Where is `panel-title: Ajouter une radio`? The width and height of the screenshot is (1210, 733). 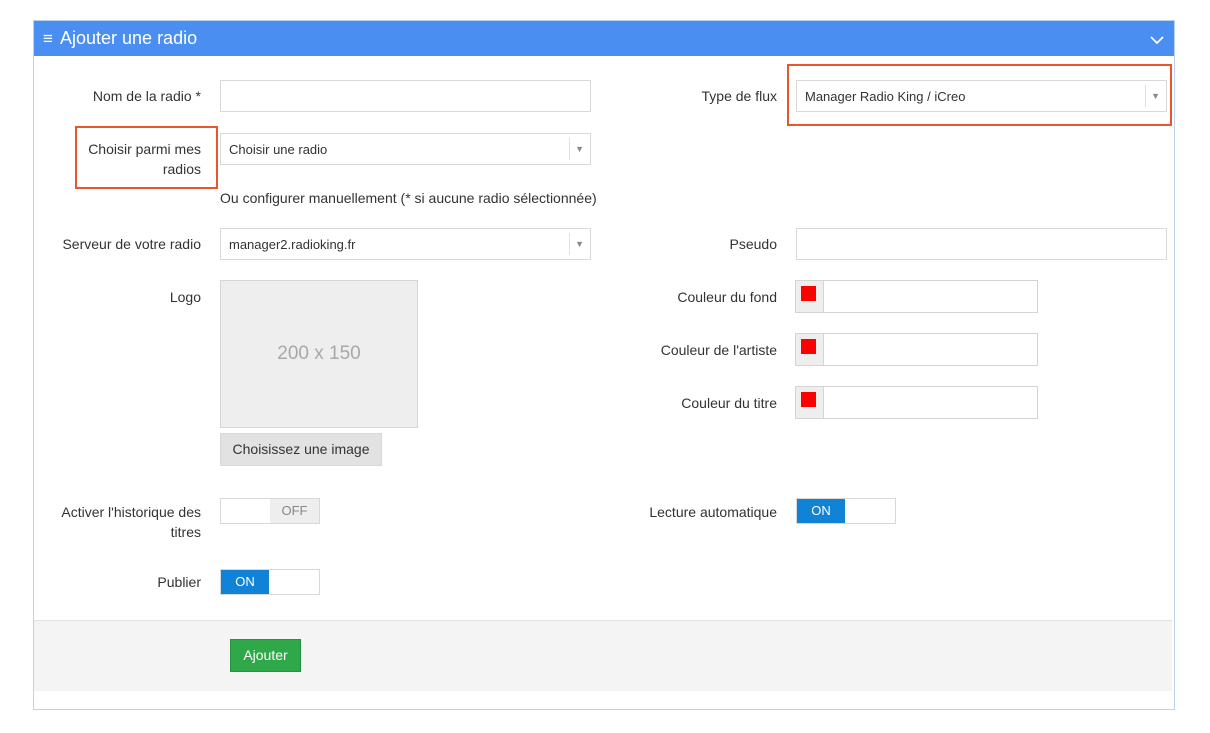
panel-title: Ajouter une radio is located at coordinates (129, 38).